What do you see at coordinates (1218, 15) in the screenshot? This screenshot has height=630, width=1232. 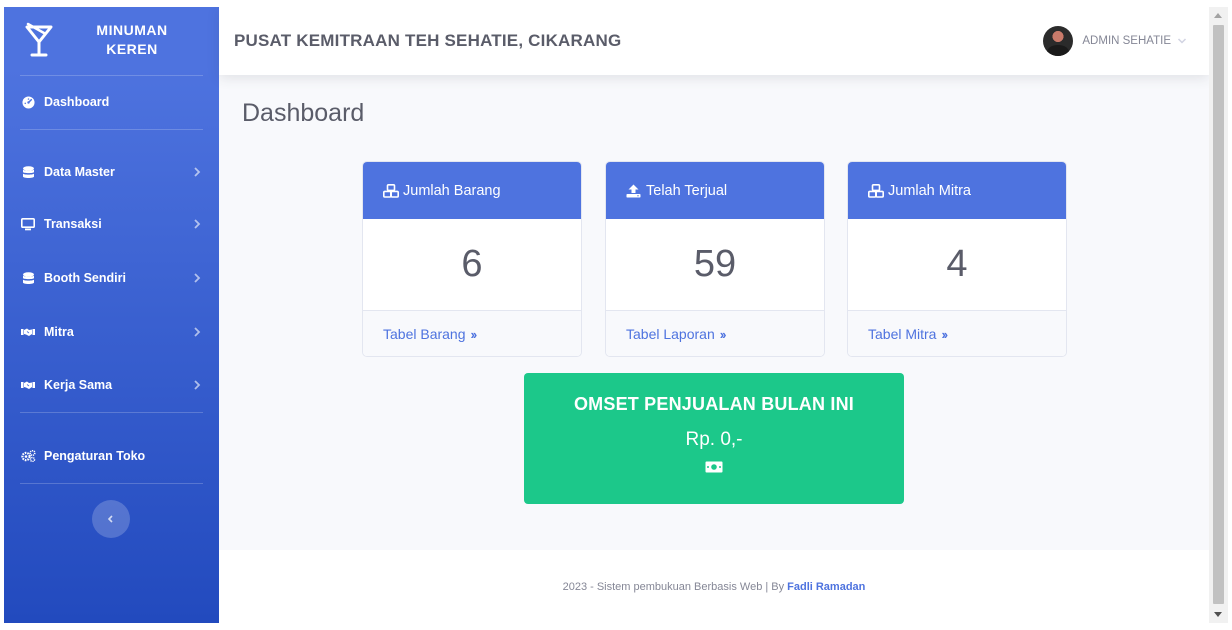 I see `scroll-up-arrow-icon` at bounding box center [1218, 15].